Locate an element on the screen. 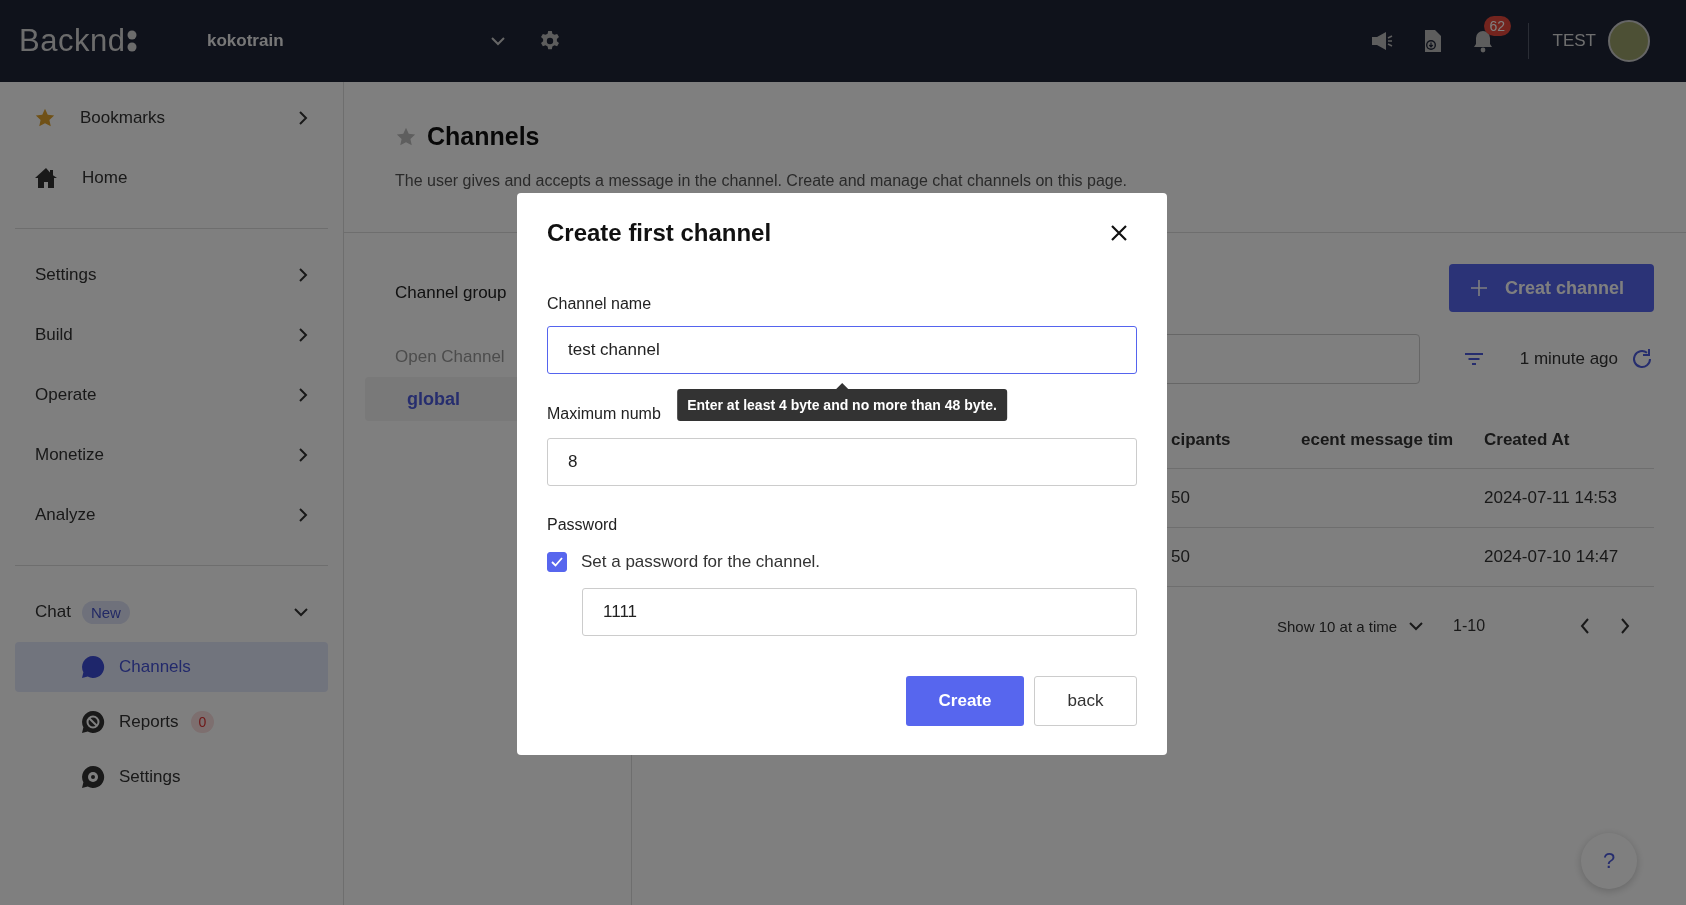 The width and height of the screenshot is (1686, 905). back-button: back is located at coordinates (1085, 701).